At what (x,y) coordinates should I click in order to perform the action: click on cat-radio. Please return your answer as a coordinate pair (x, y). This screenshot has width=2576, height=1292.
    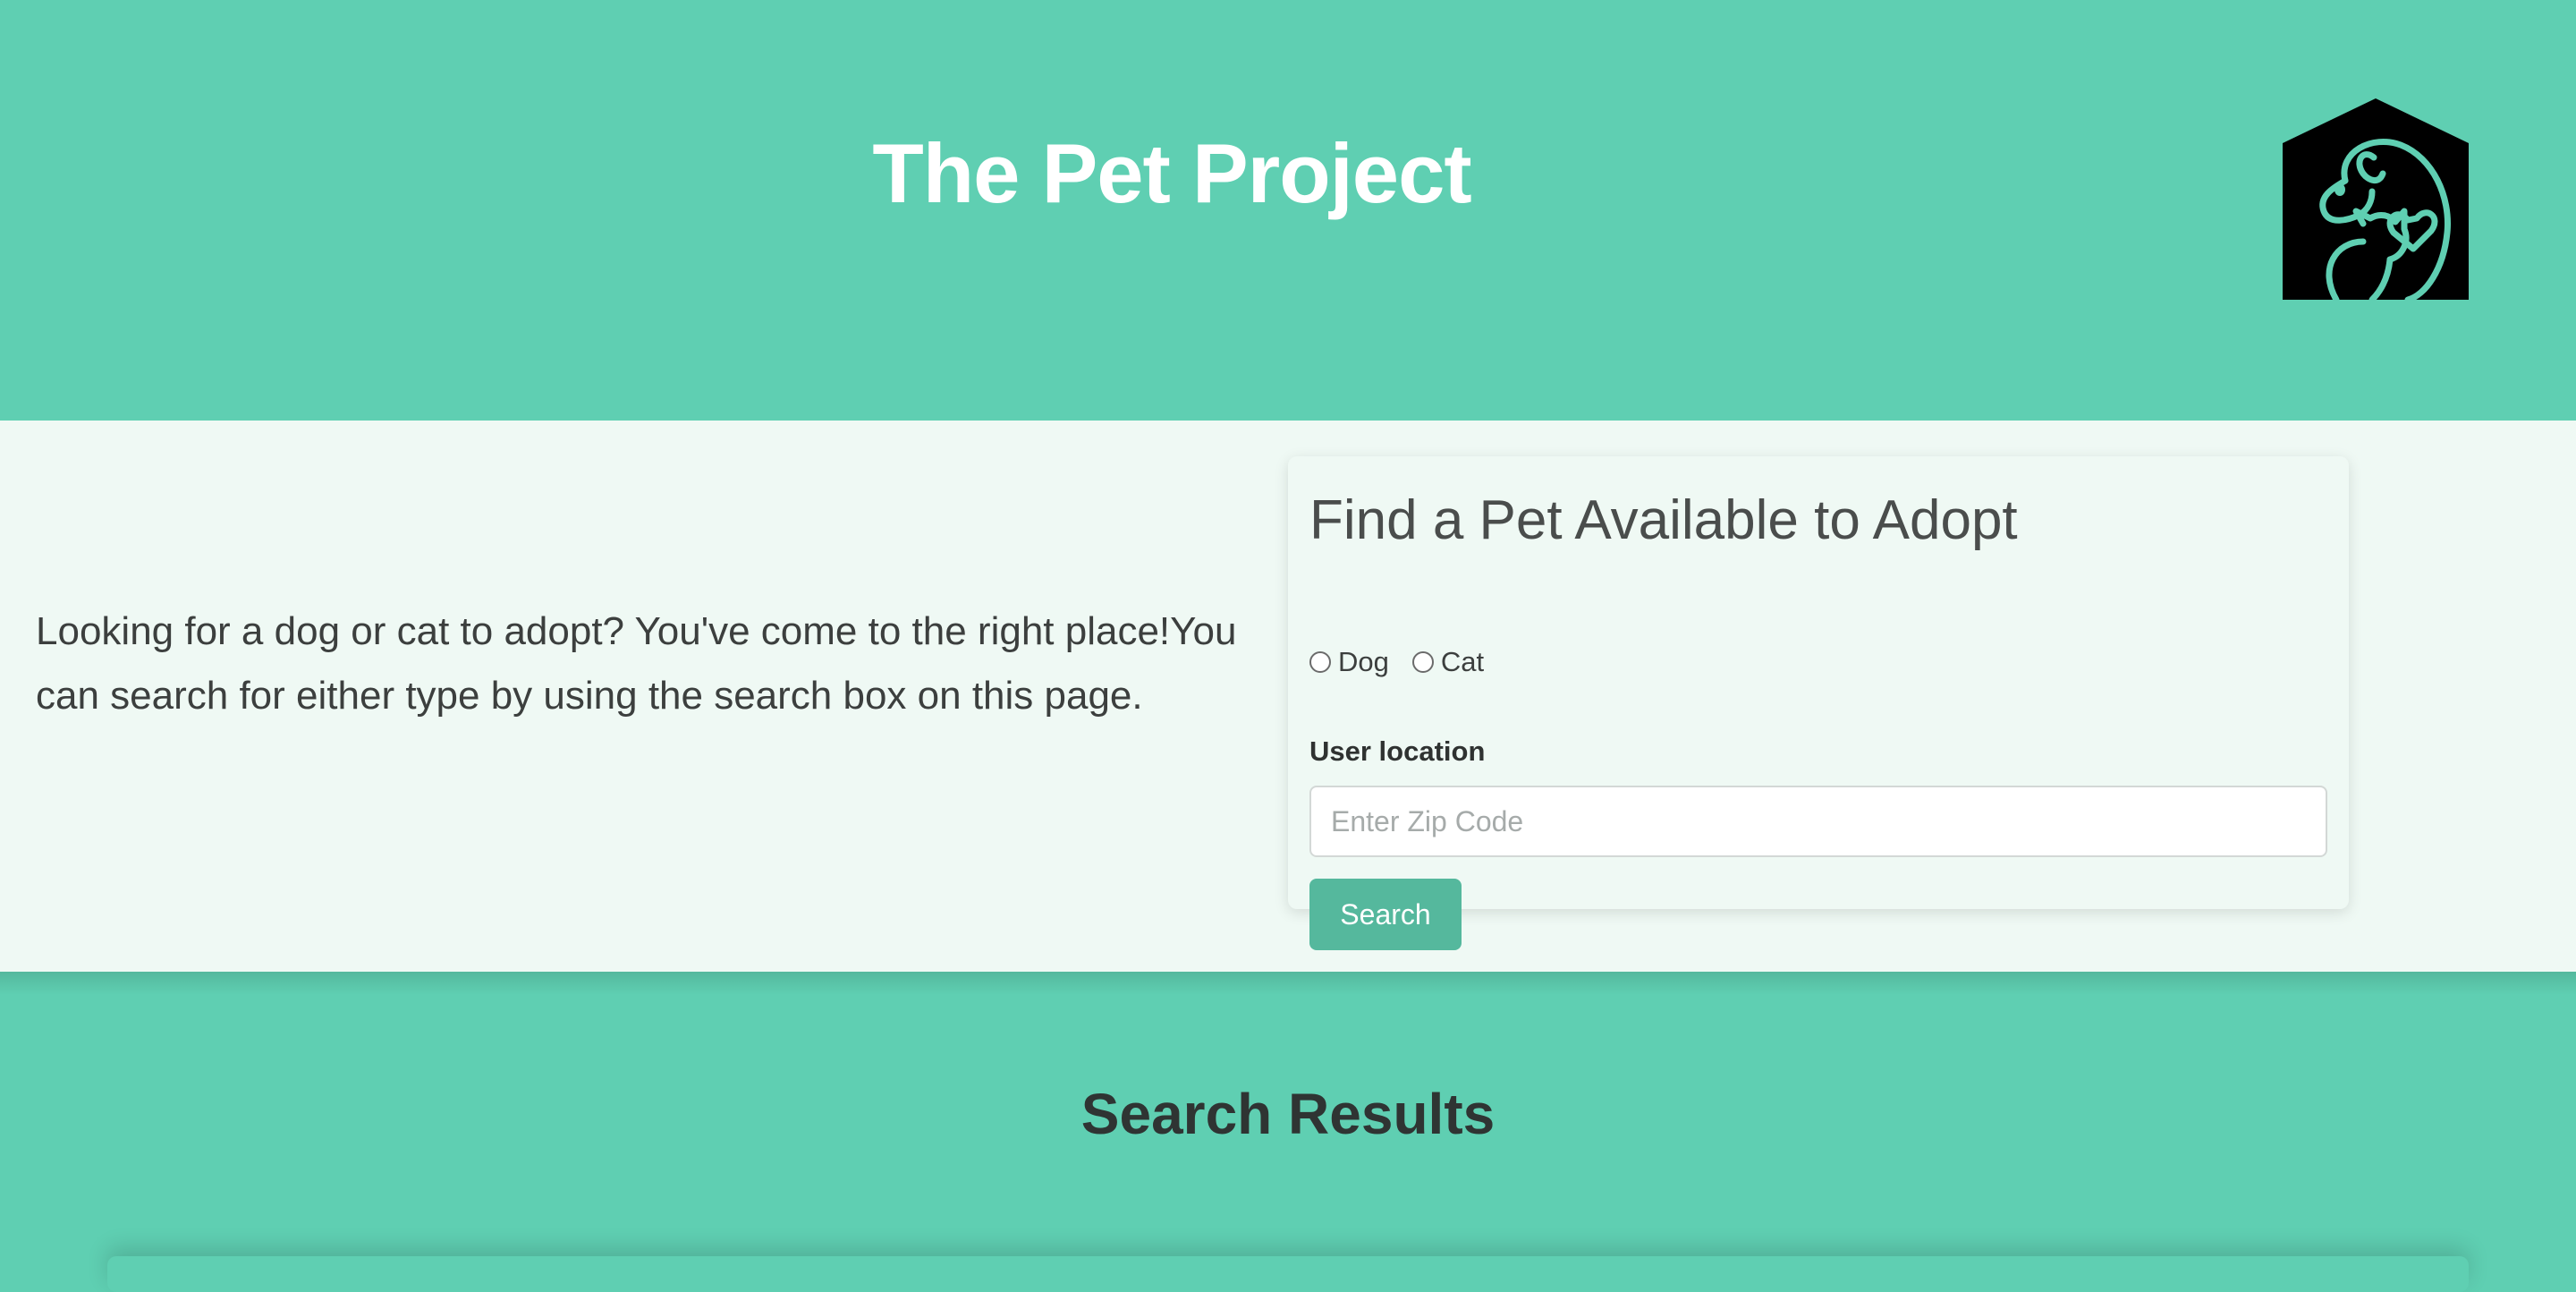
    Looking at the image, I should click on (1422, 662).